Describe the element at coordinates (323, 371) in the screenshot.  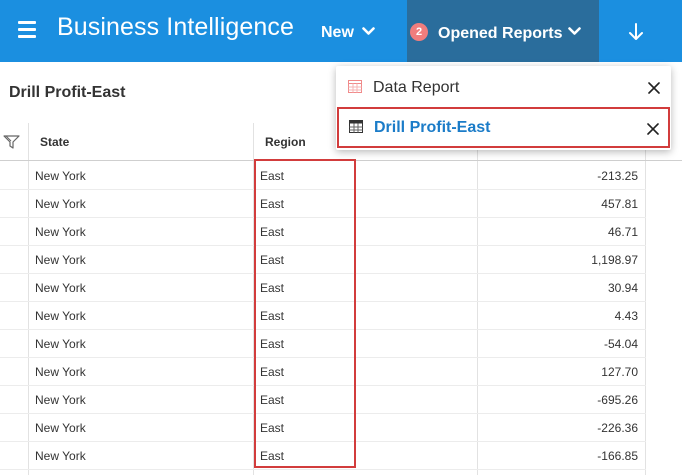
I see `table-row: New York East 127.70` at that location.